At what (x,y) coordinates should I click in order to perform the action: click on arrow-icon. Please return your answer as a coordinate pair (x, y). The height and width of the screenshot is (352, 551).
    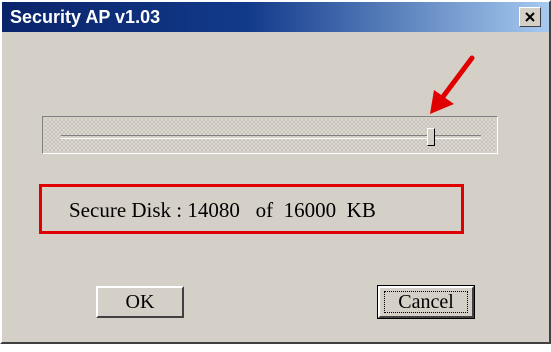
    Looking at the image, I should click on (452, 84).